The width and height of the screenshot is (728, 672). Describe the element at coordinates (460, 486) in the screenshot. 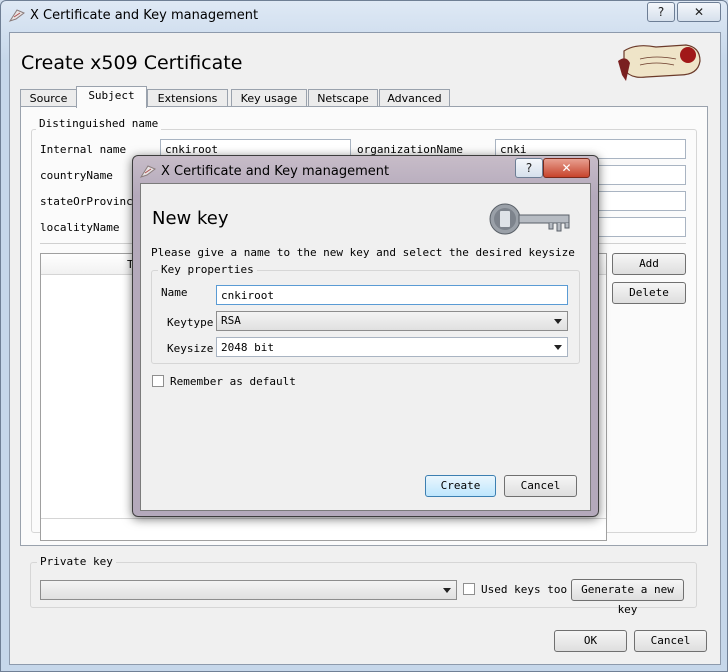

I see `create-button: Create` at that location.